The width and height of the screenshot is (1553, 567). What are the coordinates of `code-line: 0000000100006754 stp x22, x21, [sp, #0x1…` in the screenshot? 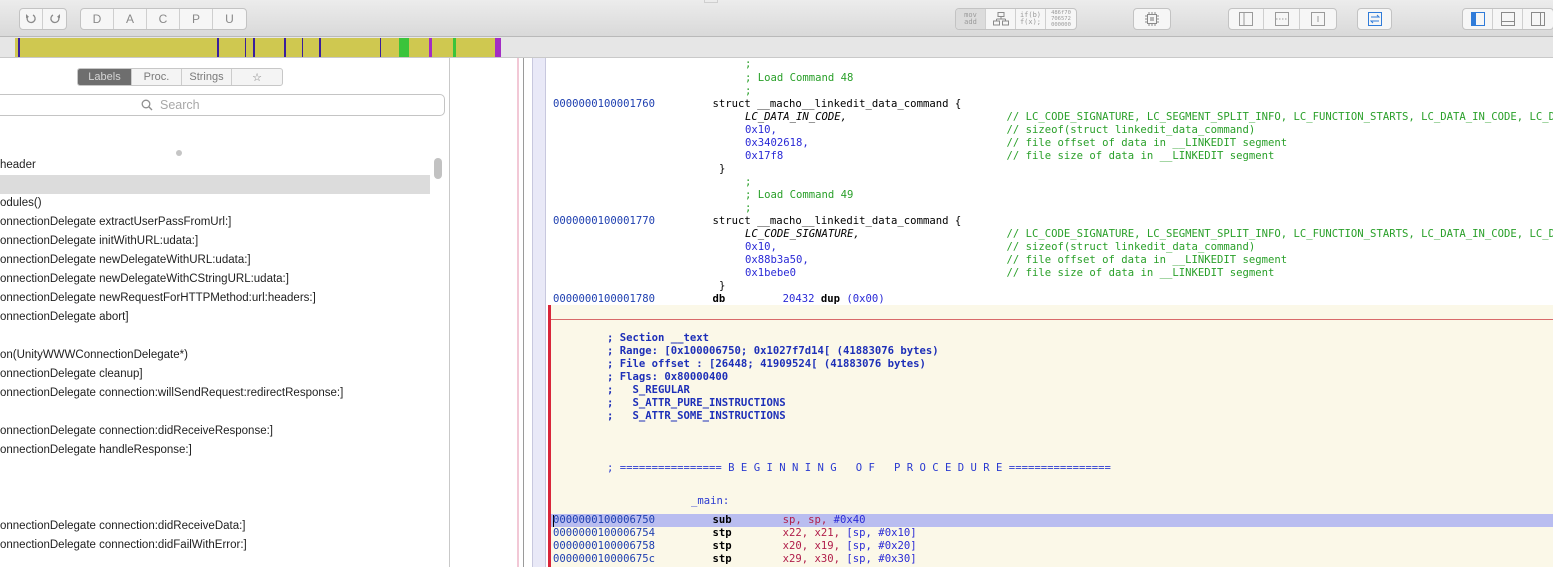 It's located at (735, 533).